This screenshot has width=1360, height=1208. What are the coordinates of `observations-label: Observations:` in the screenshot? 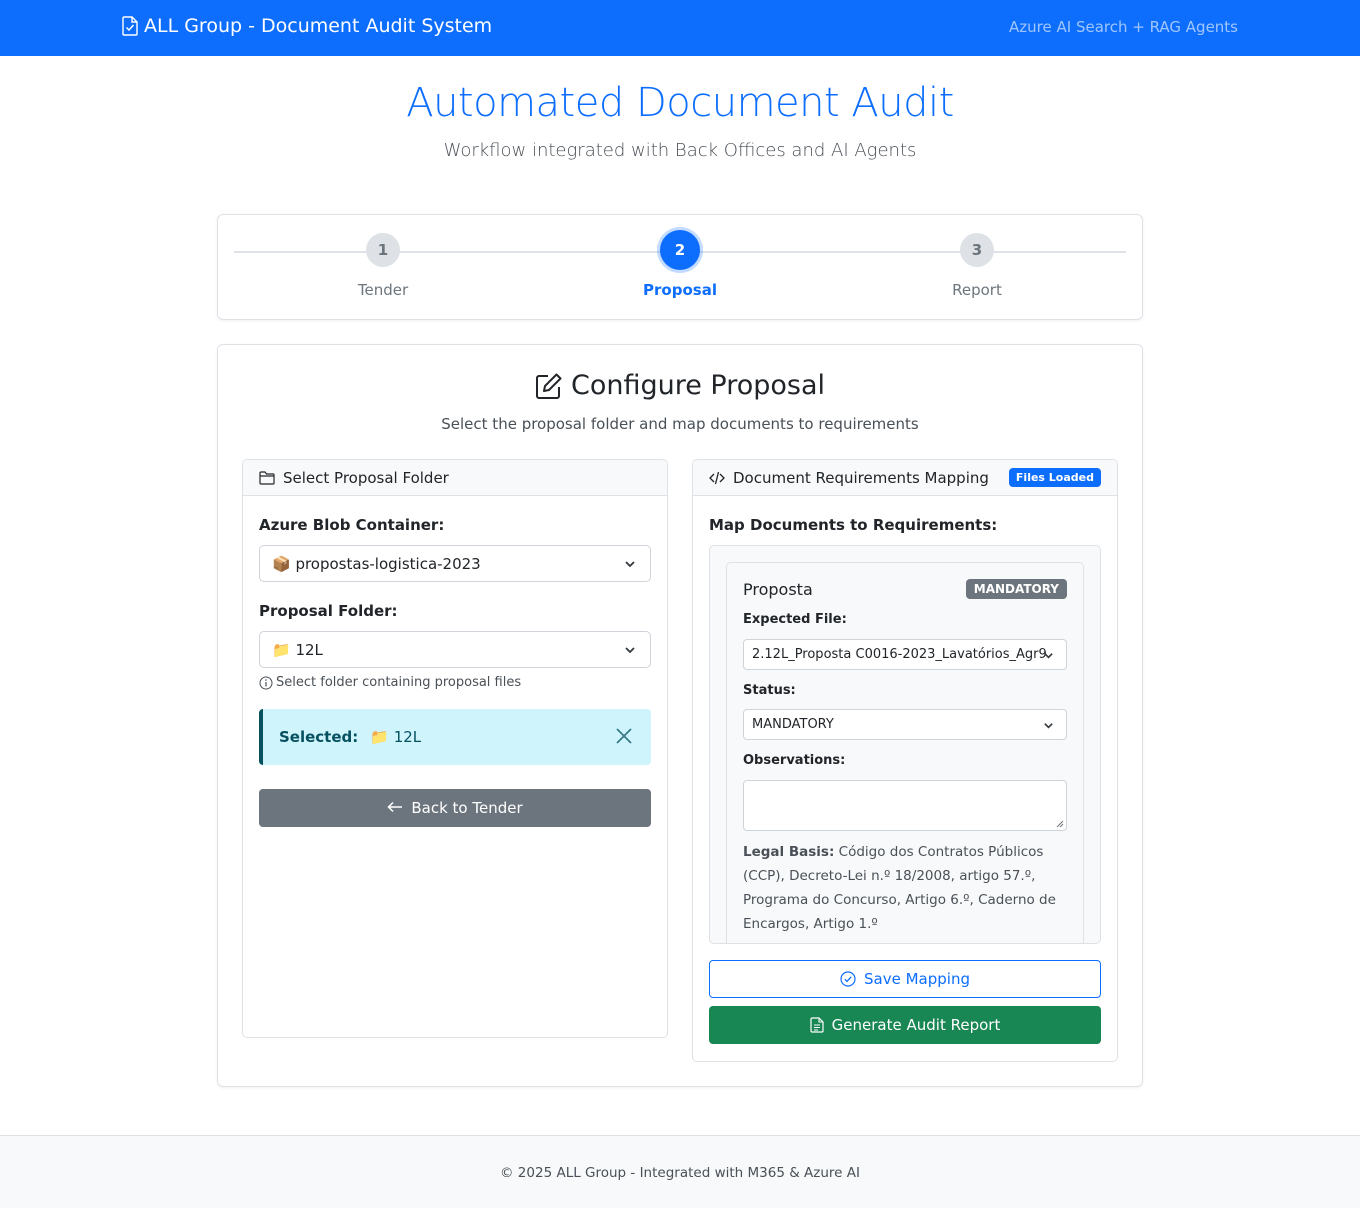 It's located at (794, 760).